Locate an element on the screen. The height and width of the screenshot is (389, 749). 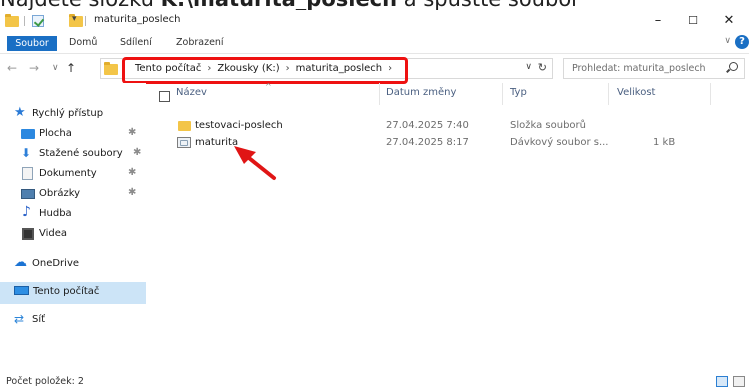
maximize-button: ☐ is located at coordinates (693, 21).